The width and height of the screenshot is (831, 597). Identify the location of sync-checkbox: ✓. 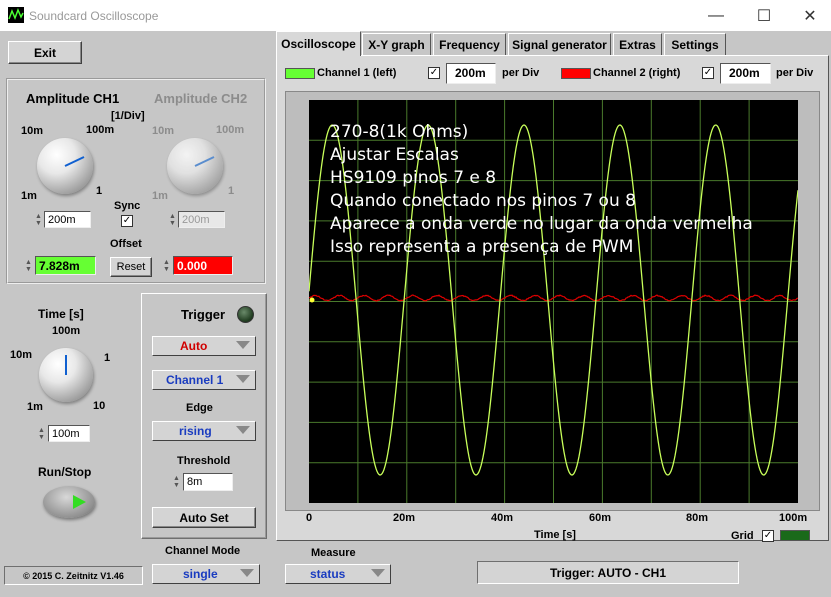
(127, 221).